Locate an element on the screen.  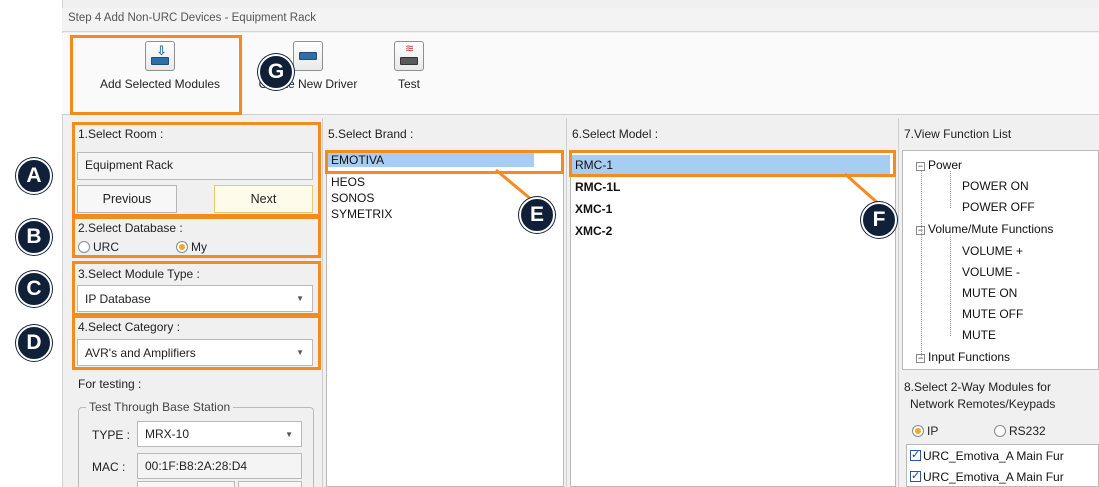
callout-badge-a: A is located at coordinates (34, 176).